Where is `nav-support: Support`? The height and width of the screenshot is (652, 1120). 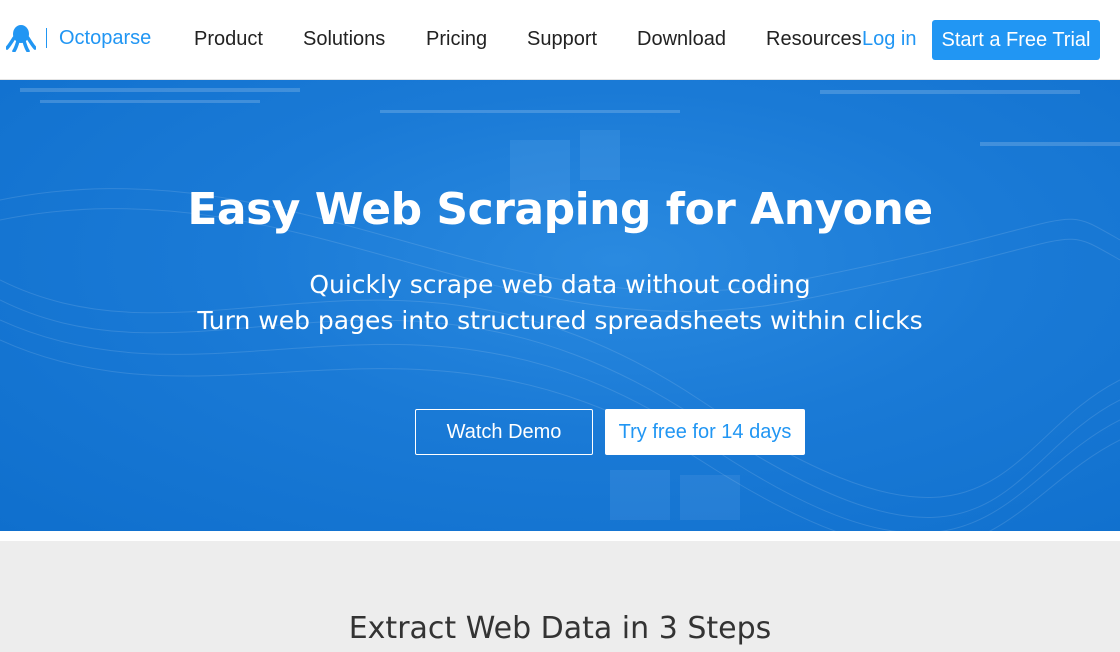
nav-support: Support is located at coordinates (562, 39).